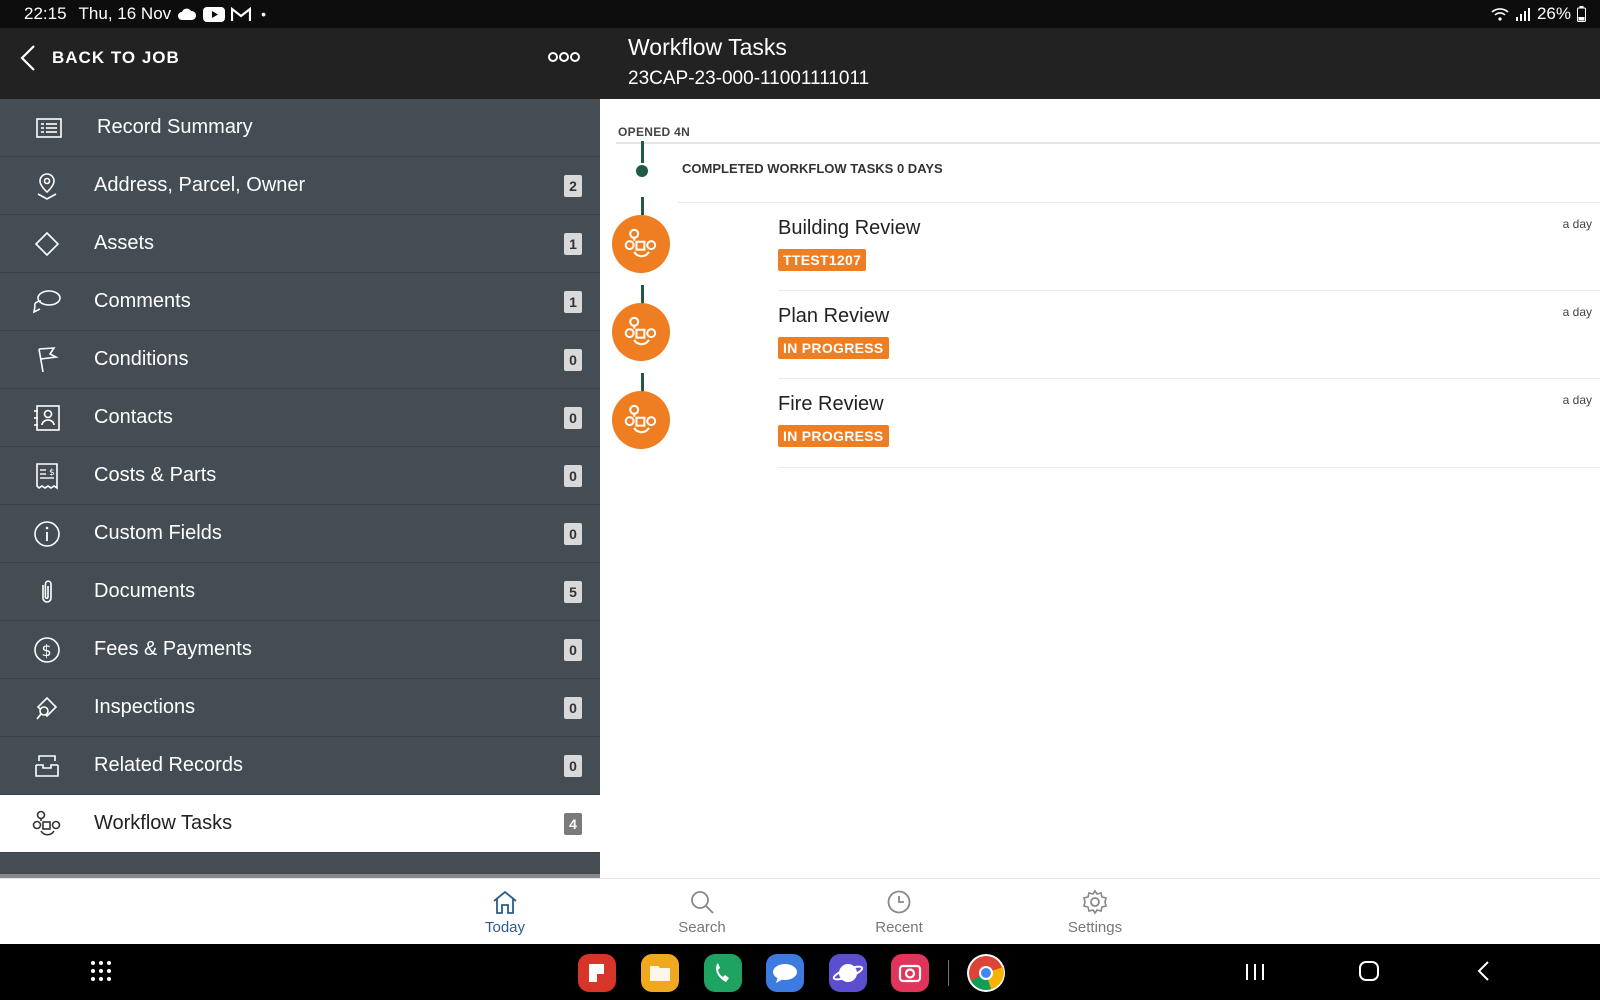 The image size is (1600, 1000). What do you see at coordinates (300, 186) in the screenshot?
I see `sidebar-item-address: Address, Parcel, Owner 2` at bounding box center [300, 186].